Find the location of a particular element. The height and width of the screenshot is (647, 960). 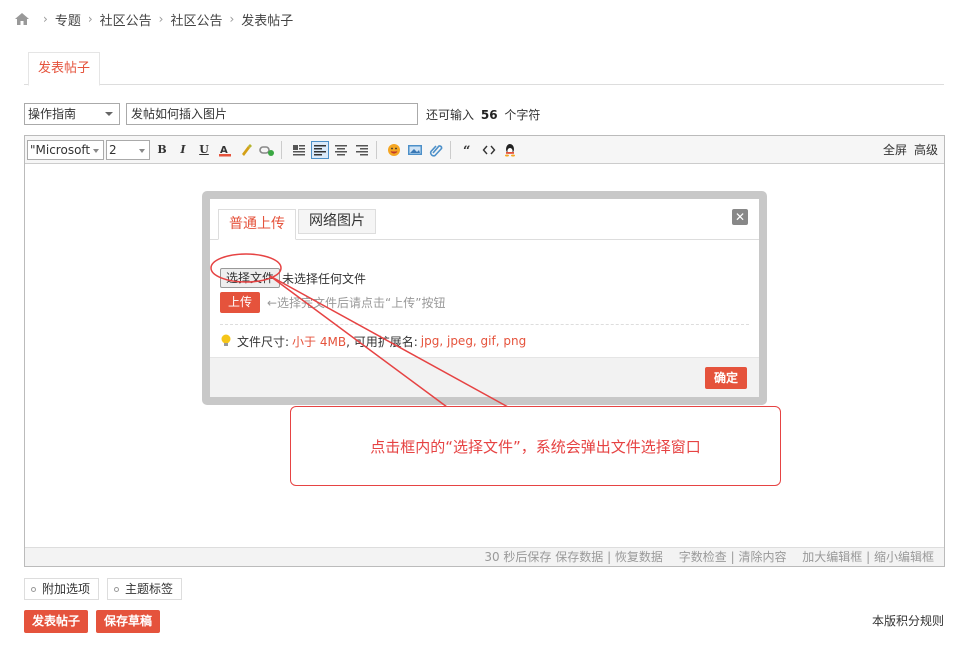

save-draft-button: 保存草稿 is located at coordinates (128, 621).